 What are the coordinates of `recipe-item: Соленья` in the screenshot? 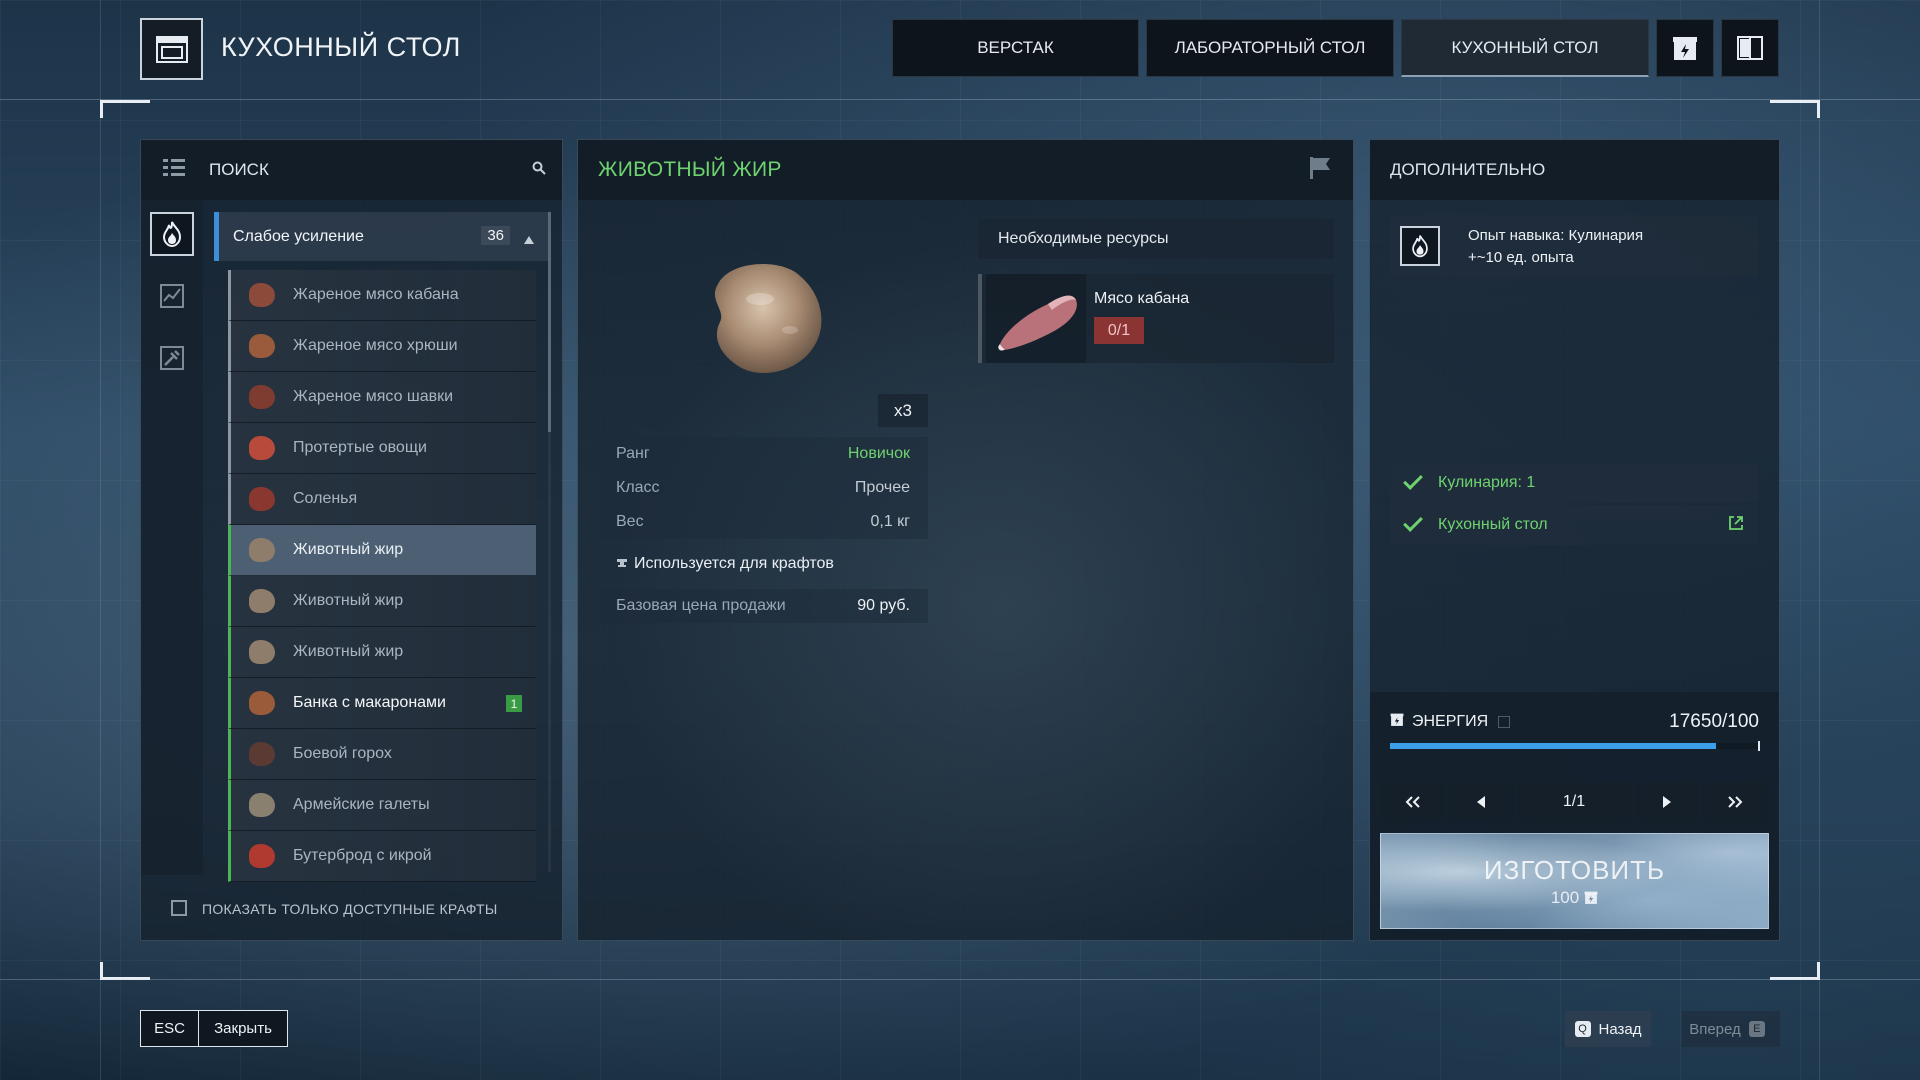 It's located at (382, 499).